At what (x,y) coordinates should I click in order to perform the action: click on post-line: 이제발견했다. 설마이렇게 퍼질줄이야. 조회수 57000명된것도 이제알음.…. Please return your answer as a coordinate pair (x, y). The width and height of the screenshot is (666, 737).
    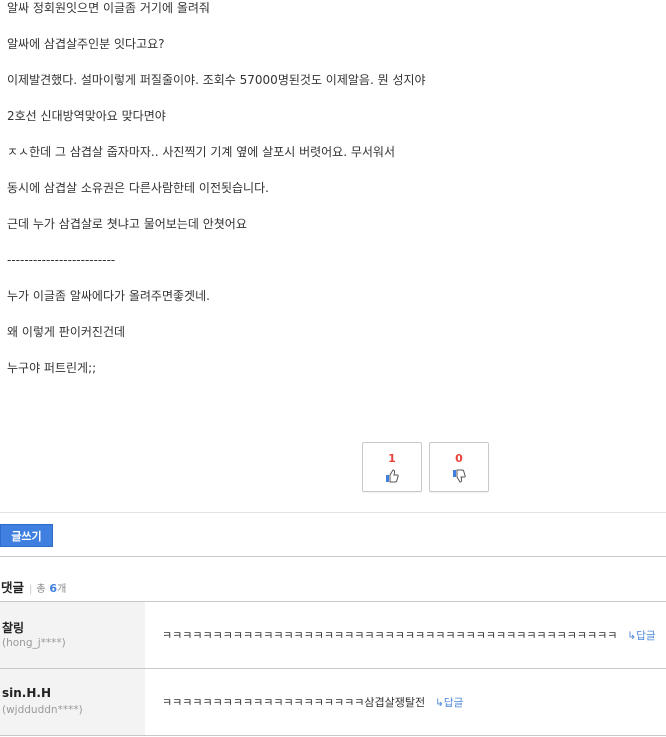
    Looking at the image, I should click on (216, 80).